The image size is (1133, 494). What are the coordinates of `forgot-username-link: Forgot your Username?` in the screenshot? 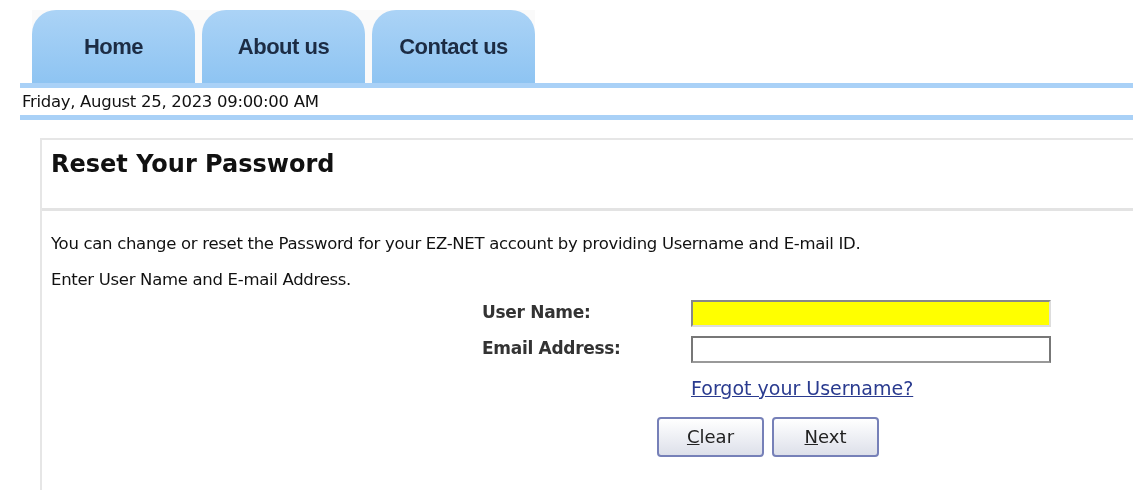 It's located at (871, 388).